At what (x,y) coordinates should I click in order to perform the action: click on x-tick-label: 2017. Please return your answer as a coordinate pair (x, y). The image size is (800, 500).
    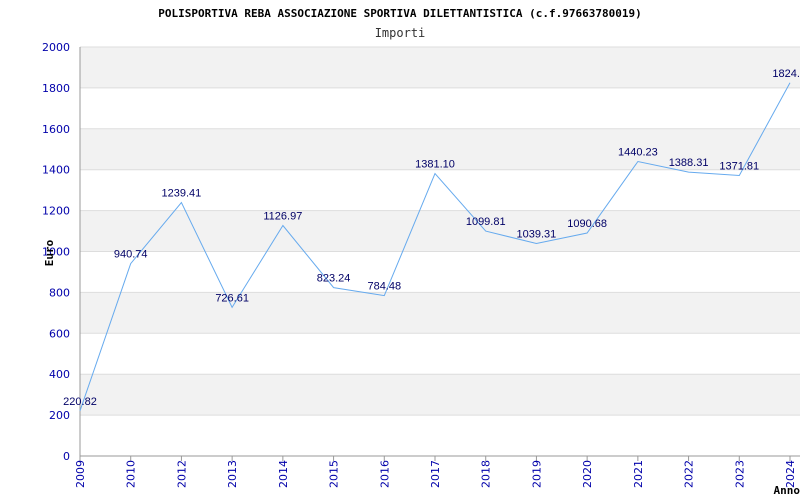
    Looking at the image, I should click on (435, 474).